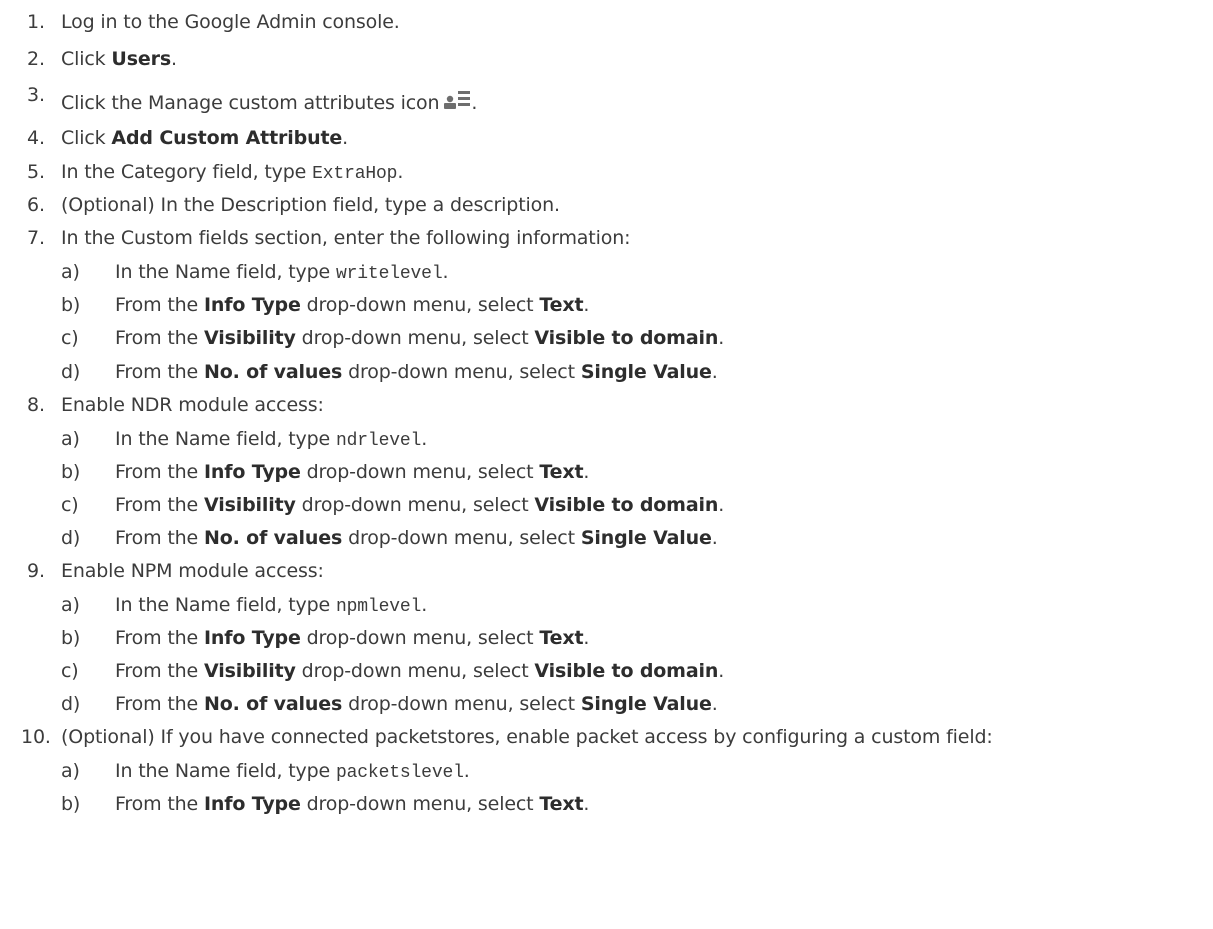 The image size is (1213, 929). Describe the element at coordinates (36, 571) in the screenshot. I see `step-number: 9.` at that location.